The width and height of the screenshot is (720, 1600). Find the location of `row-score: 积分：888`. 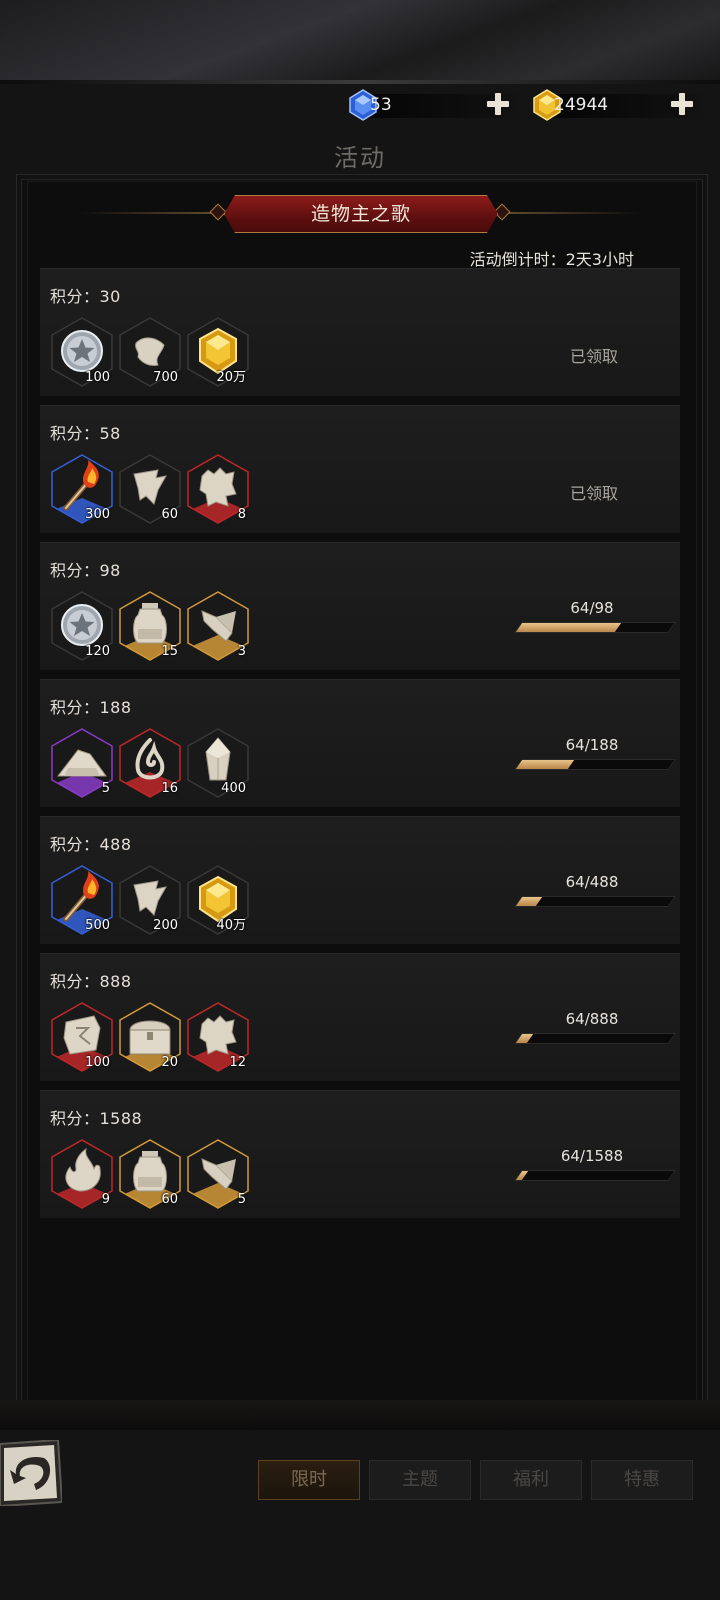

row-score: 积分：888 is located at coordinates (91, 981).